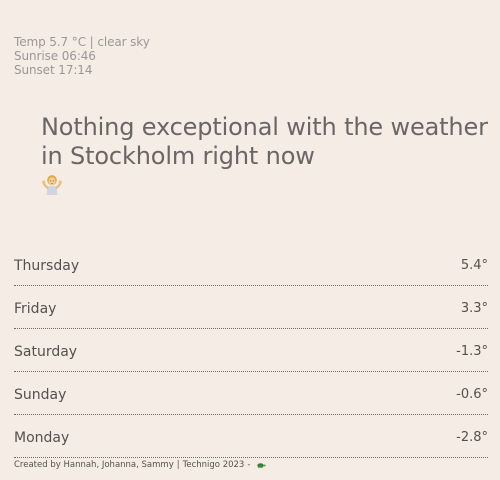  Describe the element at coordinates (474, 265) in the screenshot. I see `forecast-temp: 5.4°` at that location.